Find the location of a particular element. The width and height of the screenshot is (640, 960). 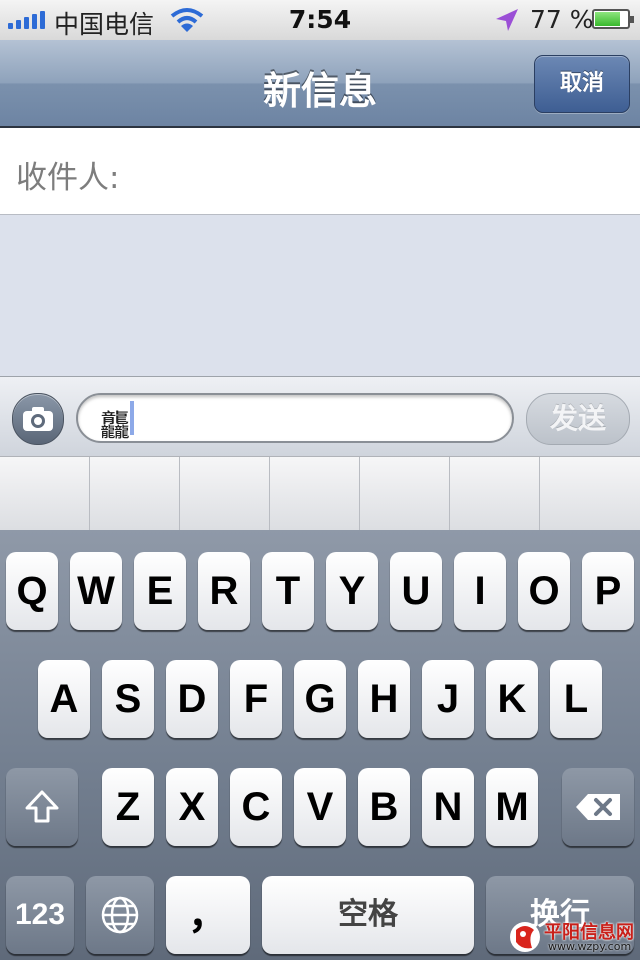

backspace-icon is located at coordinates (598, 807).